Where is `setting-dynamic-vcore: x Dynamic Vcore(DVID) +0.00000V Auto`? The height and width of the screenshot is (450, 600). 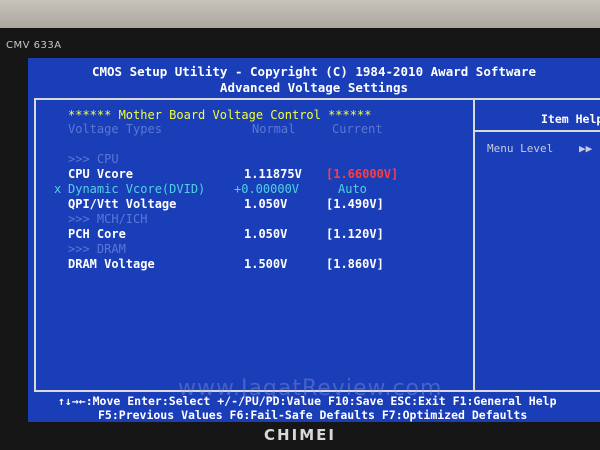
setting-dynamic-vcore: x Dynamic Vcore(DVID) +0.00000V Auto is located at coordinates (254, 189).